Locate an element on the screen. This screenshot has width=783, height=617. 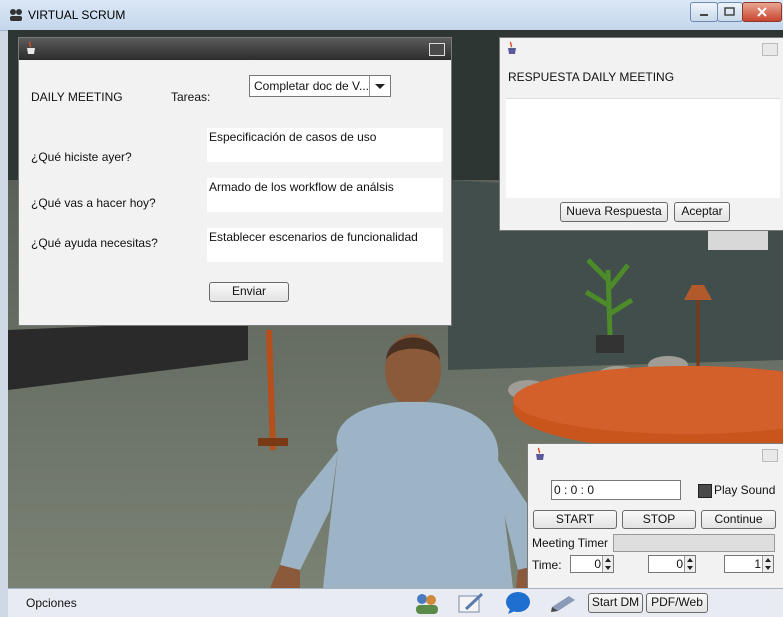
q-yesterday-label: ¿Qué hiciste ayer? is located at coordinates (81, 157).